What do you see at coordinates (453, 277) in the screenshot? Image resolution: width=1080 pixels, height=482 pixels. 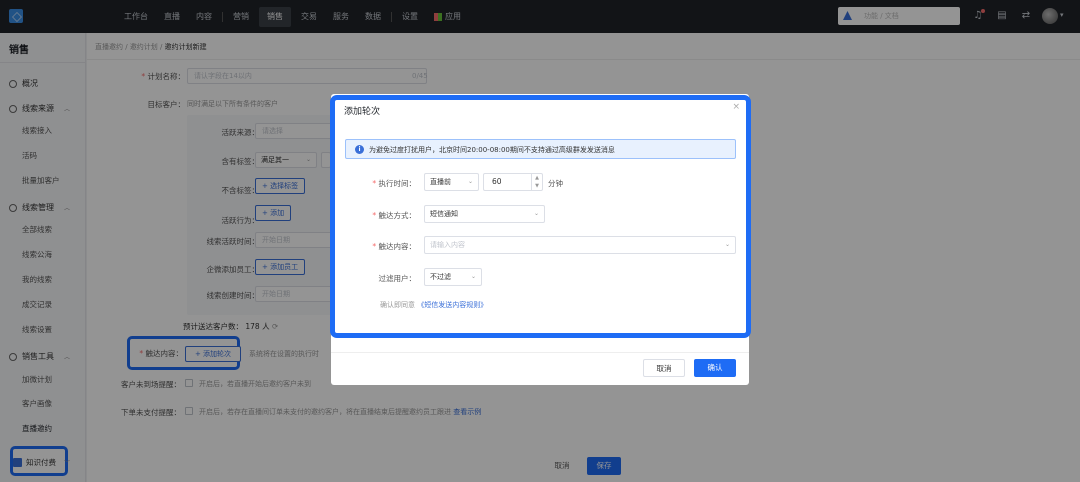 I see `filter-users-select: 不过滤 ⌄` at bounding box center [453, 277].